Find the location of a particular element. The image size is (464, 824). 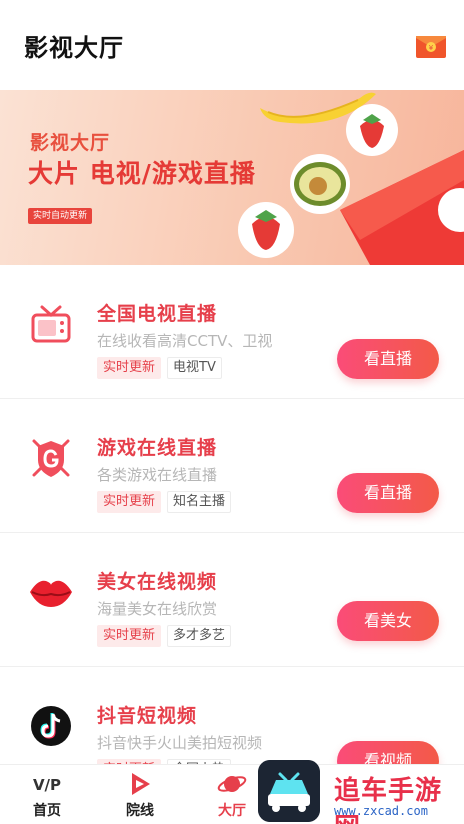

tab-label: 大厅 is located at coordinates (232, 811).